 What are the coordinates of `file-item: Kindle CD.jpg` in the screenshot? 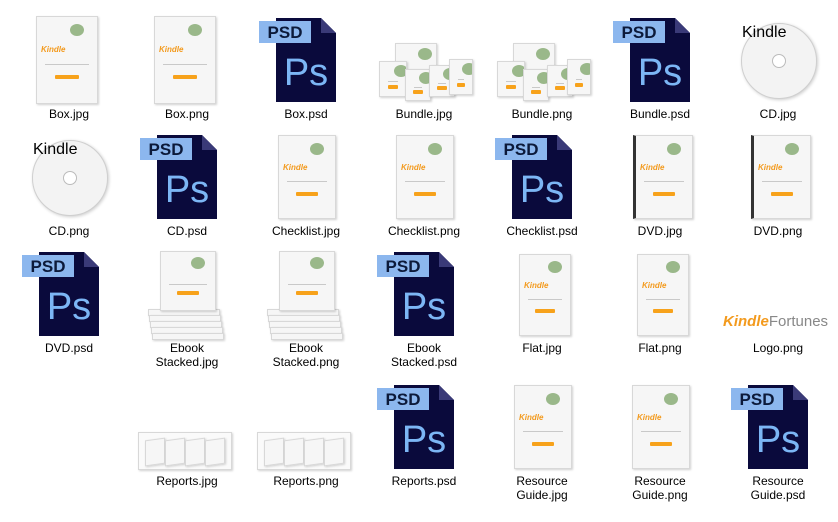 It's located at (778, 71).